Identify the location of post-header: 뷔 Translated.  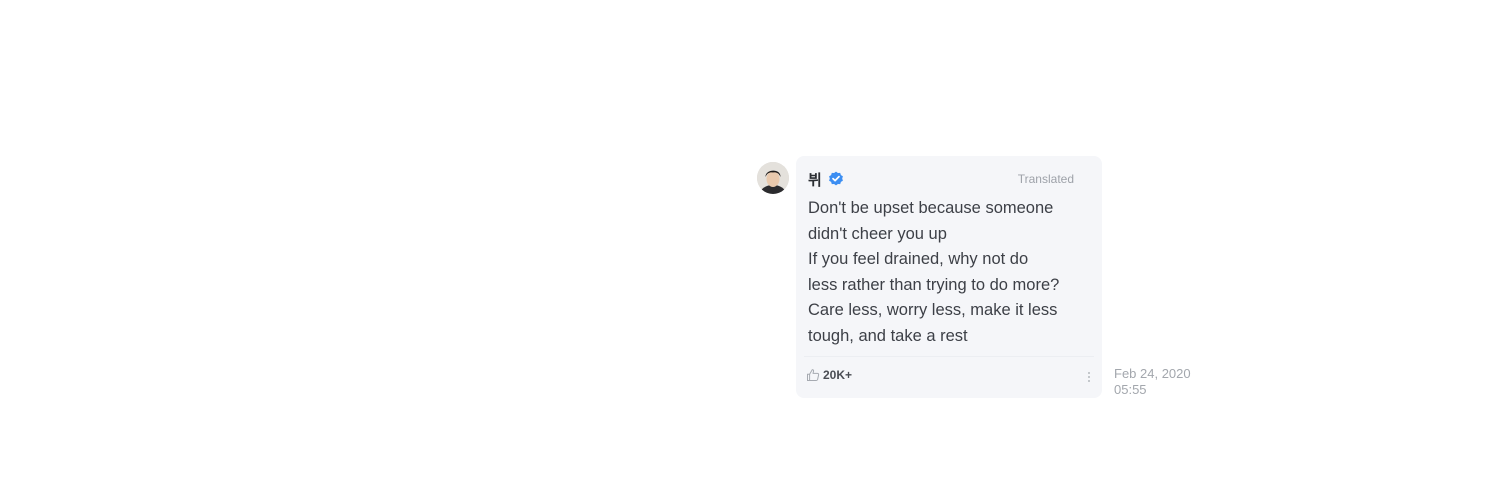
(941, 179).